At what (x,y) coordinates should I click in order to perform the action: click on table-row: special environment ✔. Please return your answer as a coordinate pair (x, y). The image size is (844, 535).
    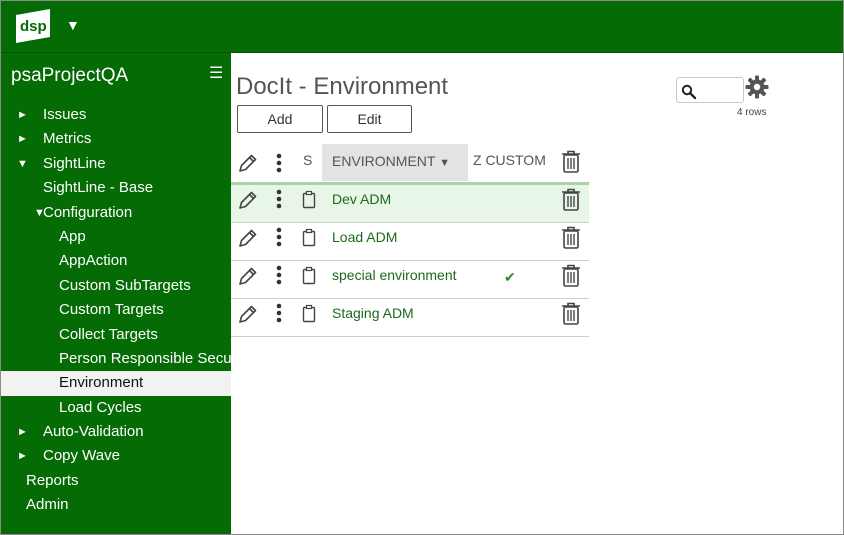
    Looking at the image, I should click on (410, 280).